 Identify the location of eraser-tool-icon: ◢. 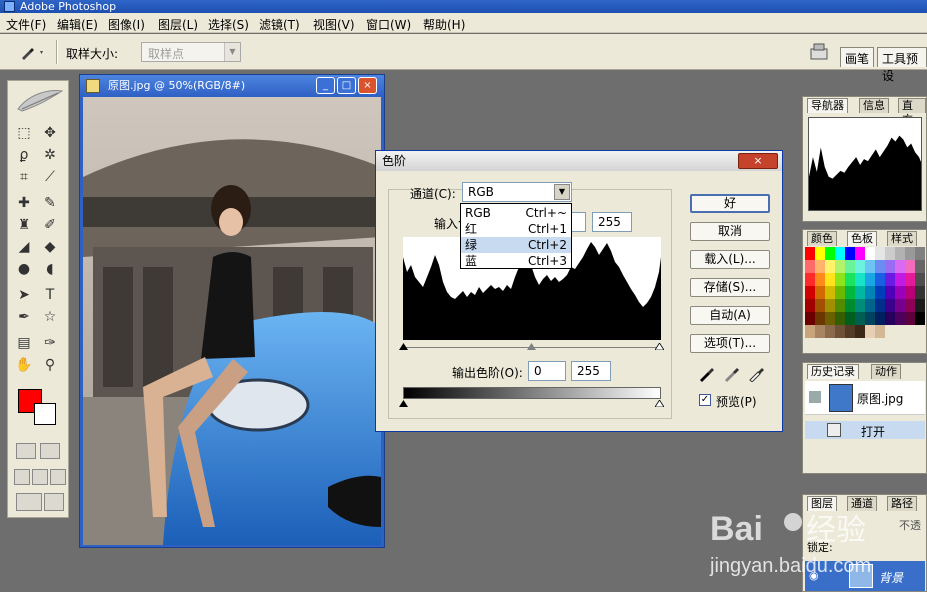
(24, 247).